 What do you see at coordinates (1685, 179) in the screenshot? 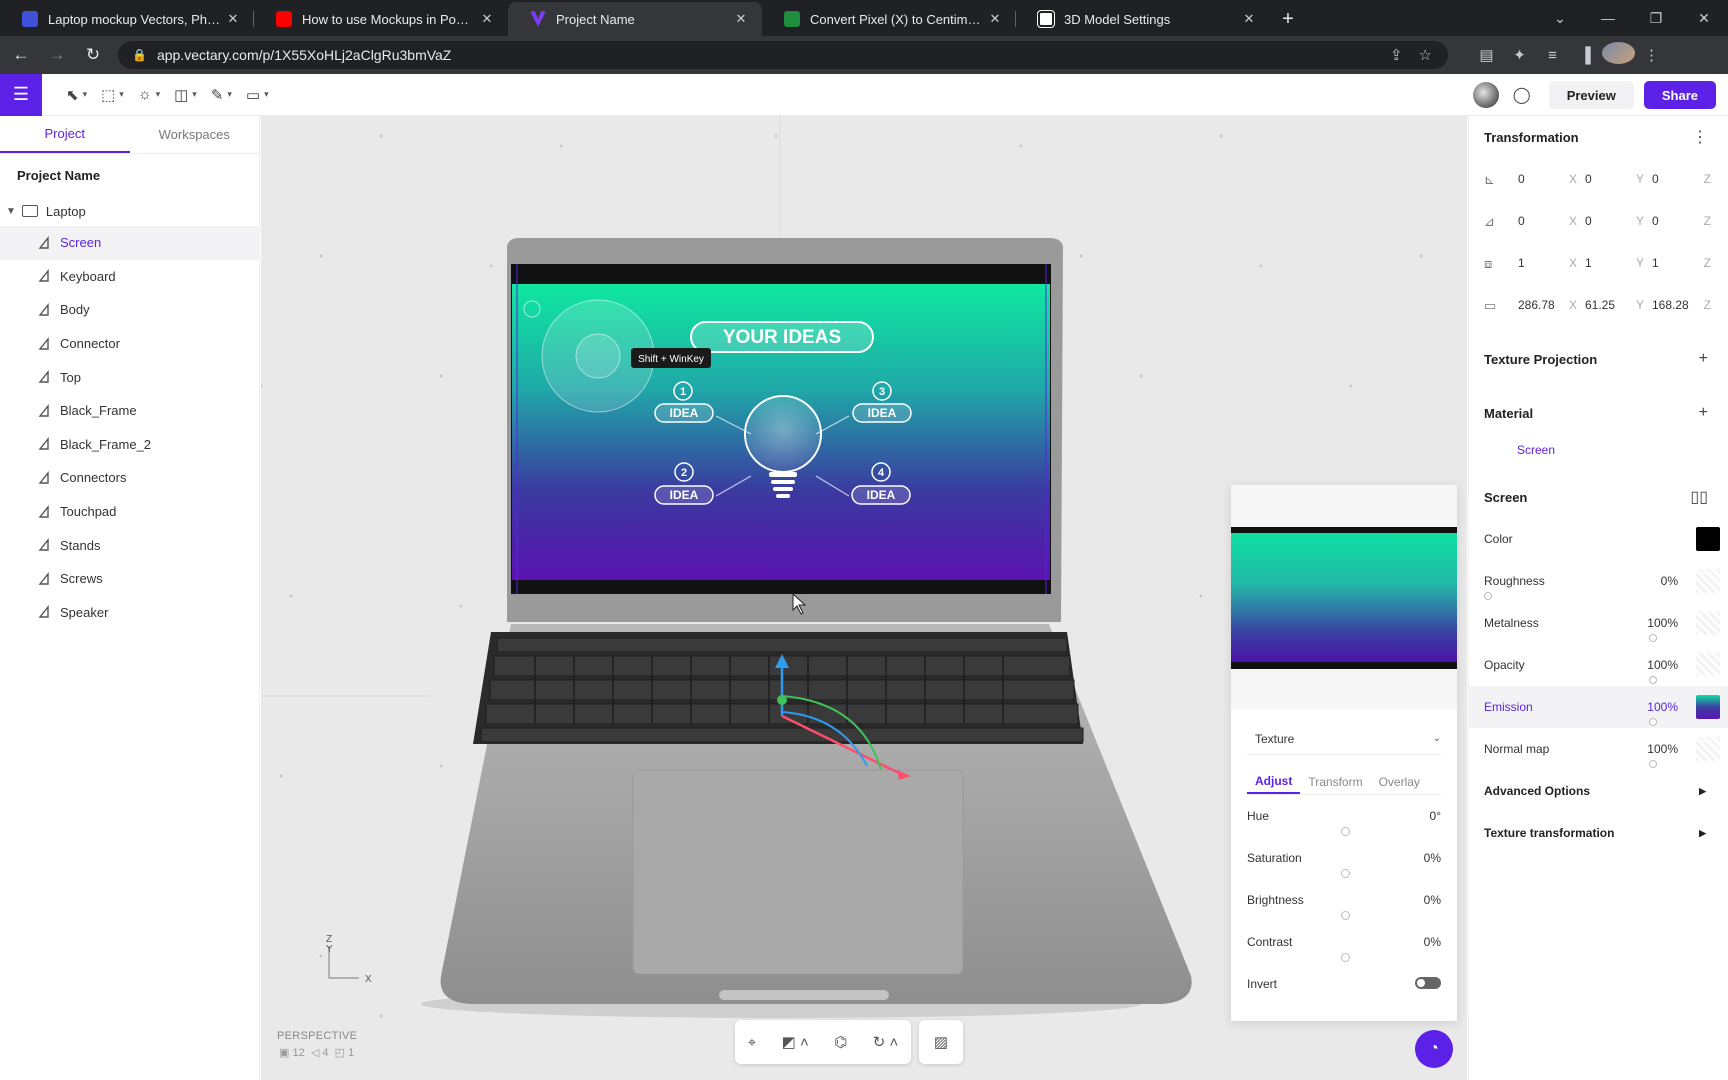
I see `position-z-input: 0Z` at bounding box center [1685, 179].